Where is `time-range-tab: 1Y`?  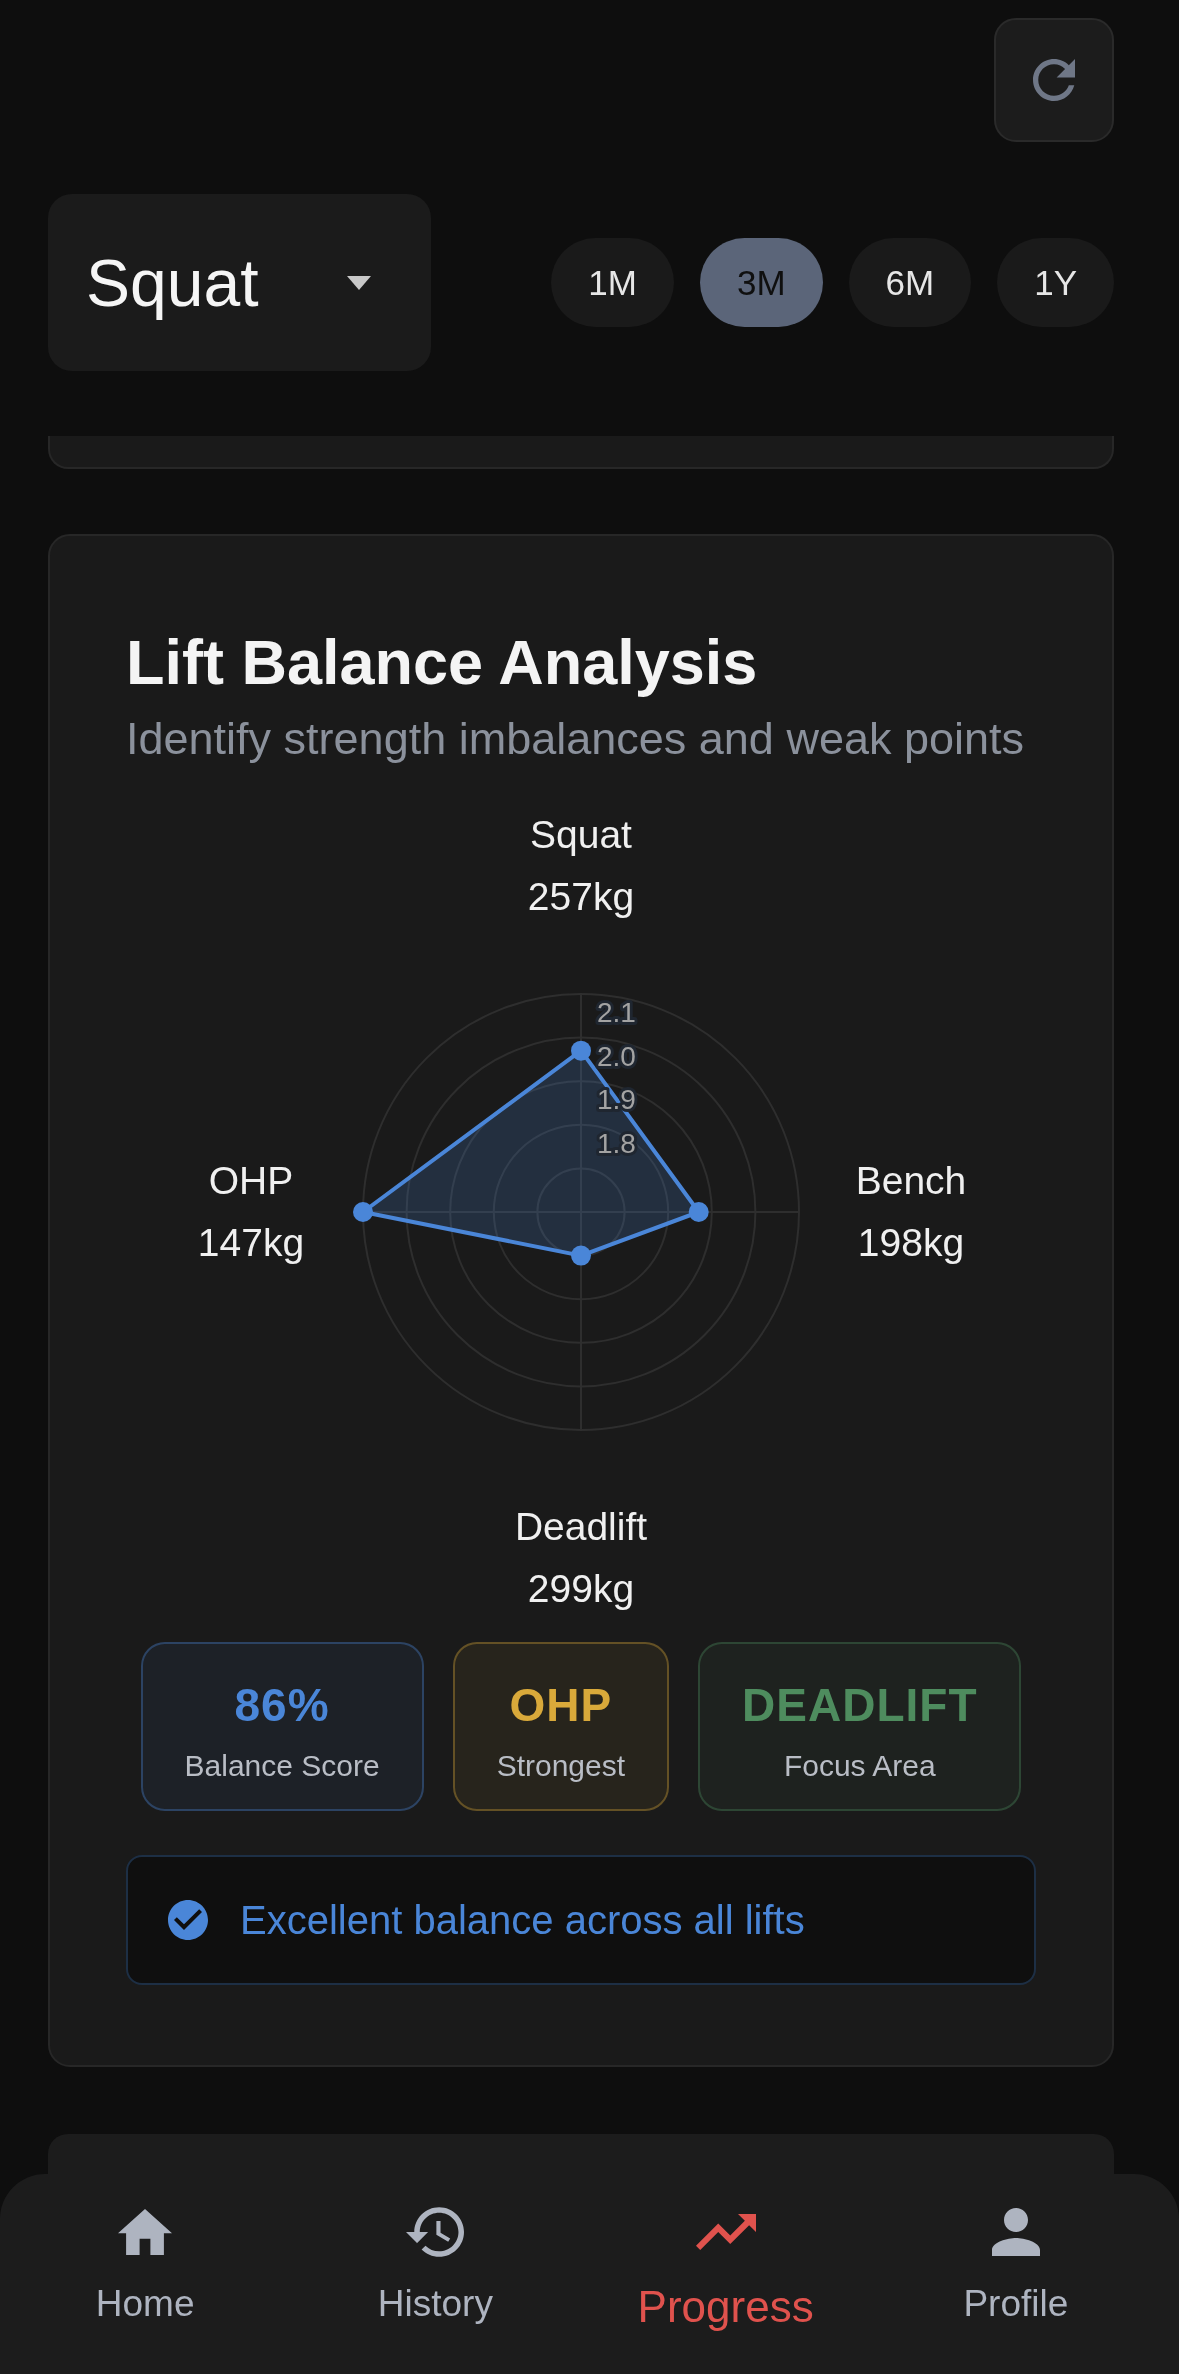 time-range-tab: 1Y is located at coordinates (1055, 282).